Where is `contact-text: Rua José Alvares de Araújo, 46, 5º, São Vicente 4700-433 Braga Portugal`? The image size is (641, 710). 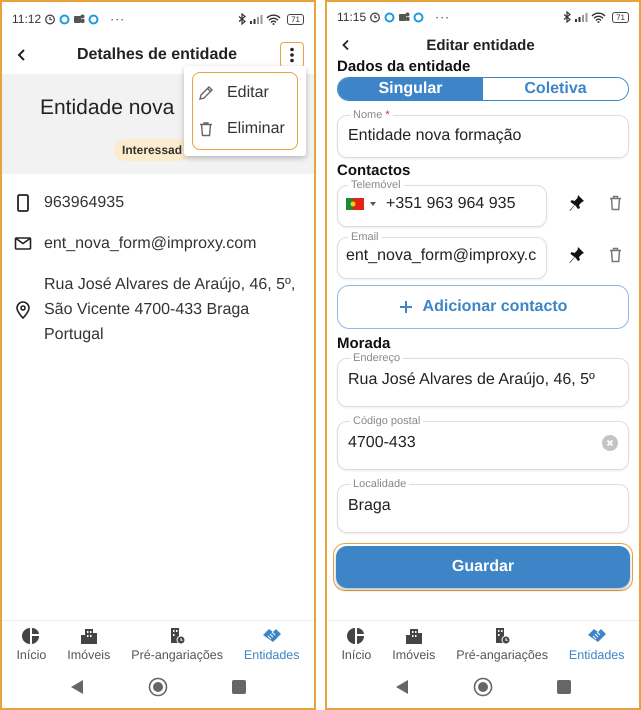
contact-text: Rua José Alvares de Araújo, 46, 5º, São Vicente 4700-433 Braga Portugal is located at coordinates (170, 310).